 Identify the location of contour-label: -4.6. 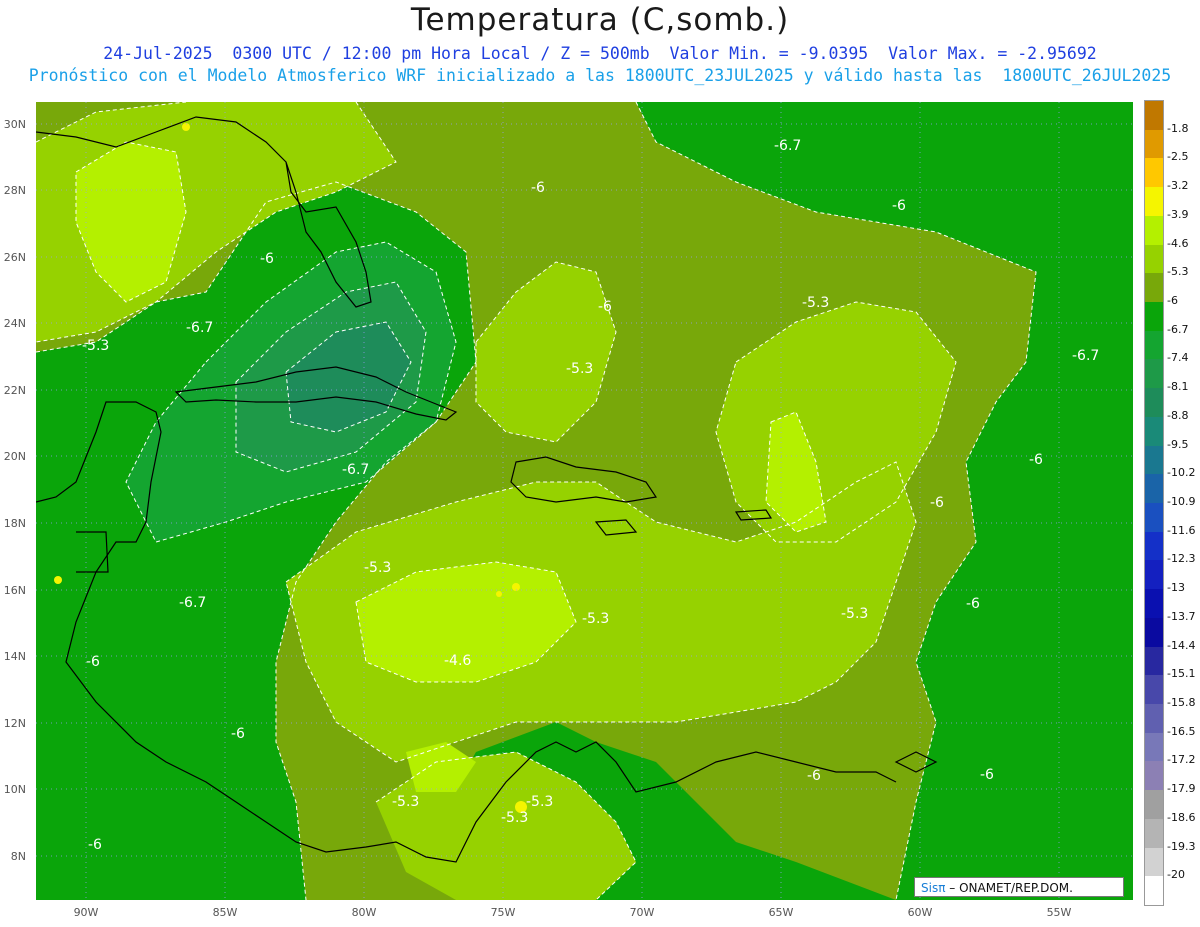
(457, 661).